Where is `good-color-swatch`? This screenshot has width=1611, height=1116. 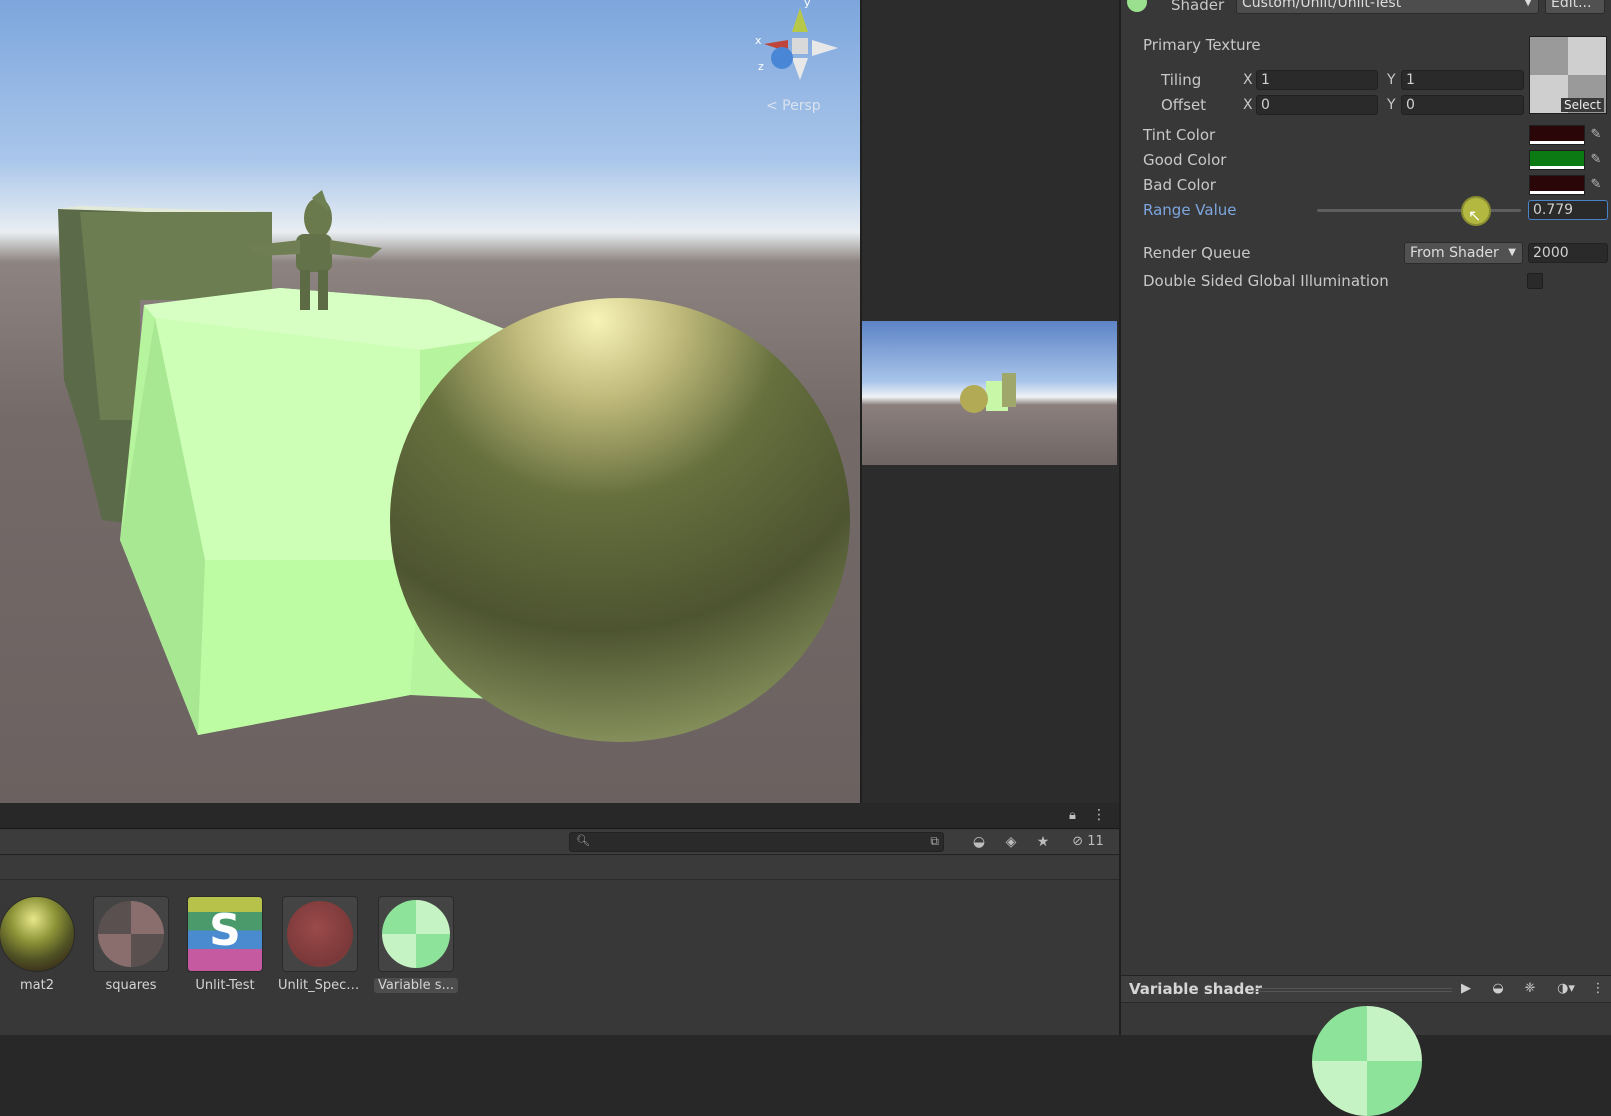 good-color-swatch is located at coordinates (1557, 160).